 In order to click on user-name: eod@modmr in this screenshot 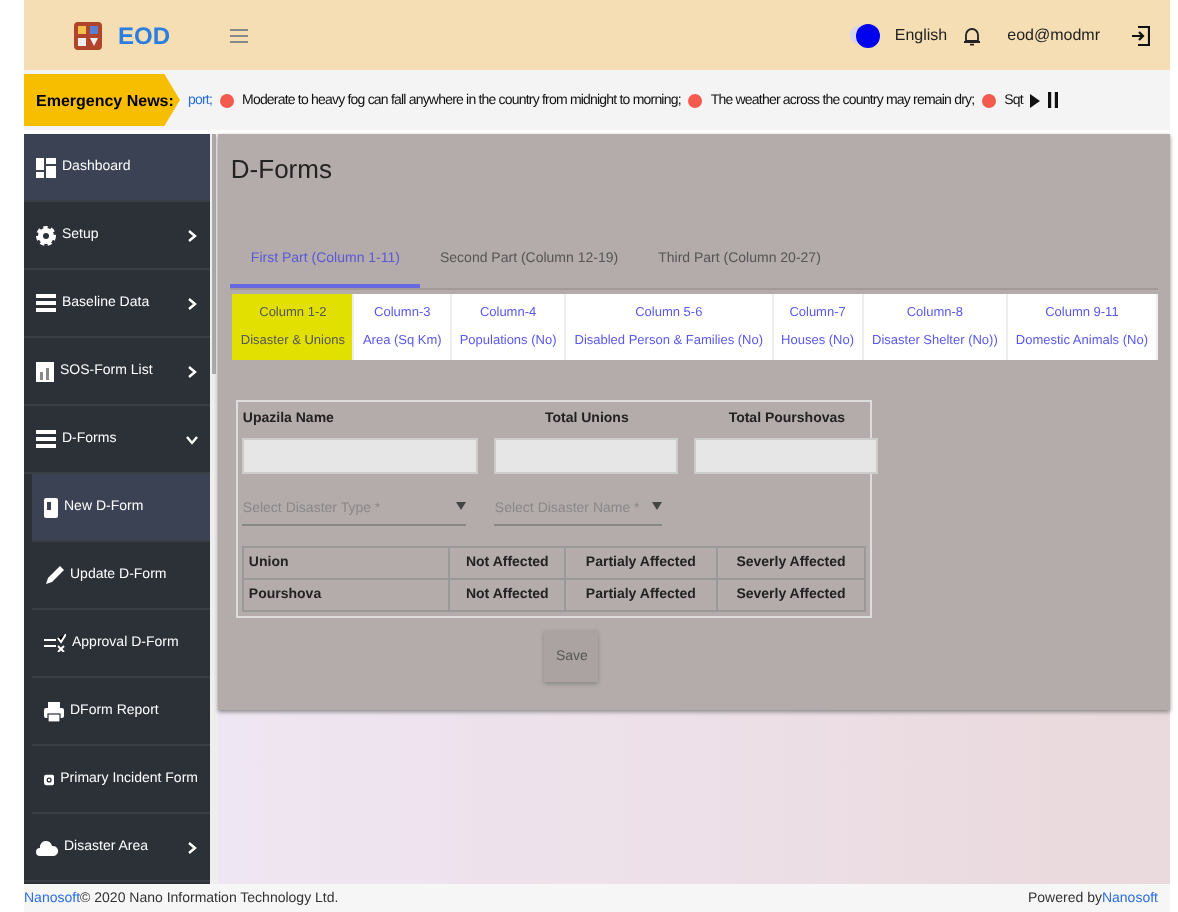, I will do `click(1053, 35)`.